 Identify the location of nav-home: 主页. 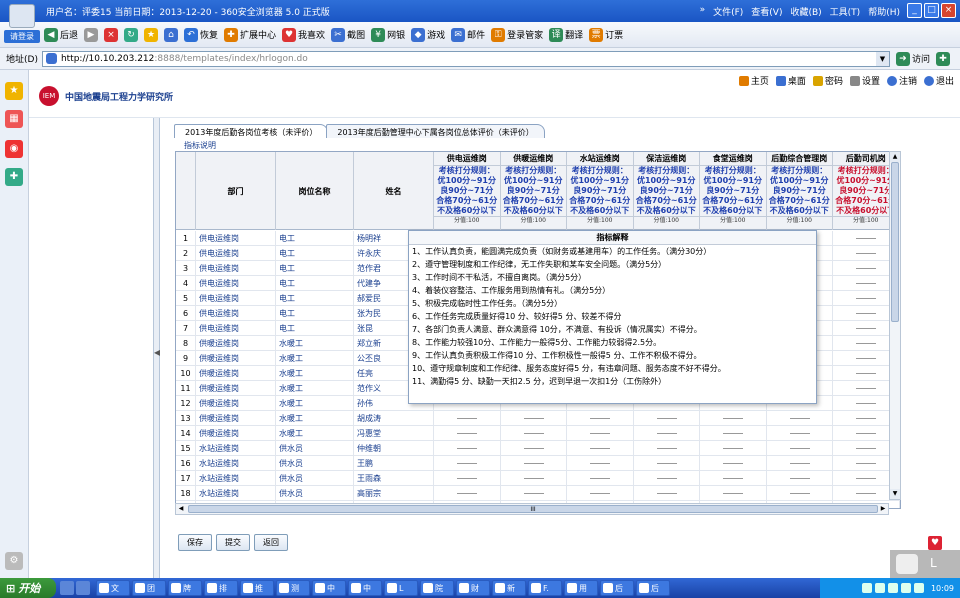
(753, 80).